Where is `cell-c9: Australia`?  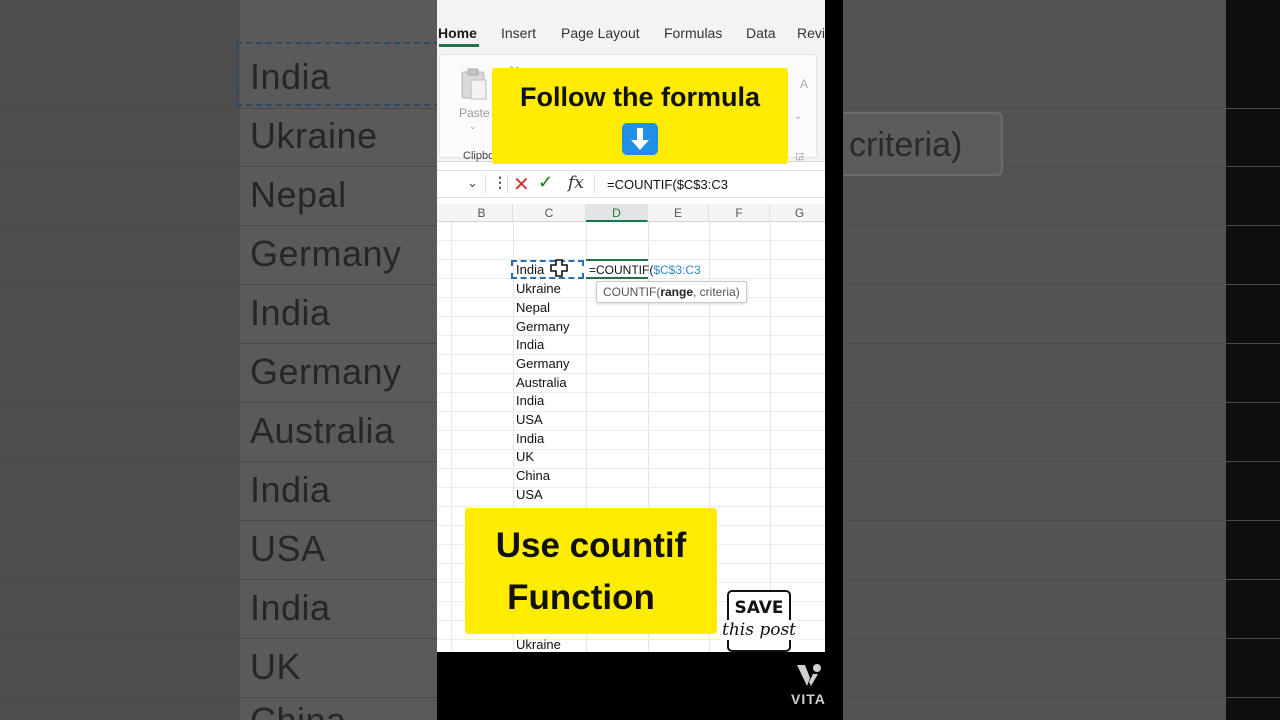 cell-c9: Australia is located at coordinates (541, 382).